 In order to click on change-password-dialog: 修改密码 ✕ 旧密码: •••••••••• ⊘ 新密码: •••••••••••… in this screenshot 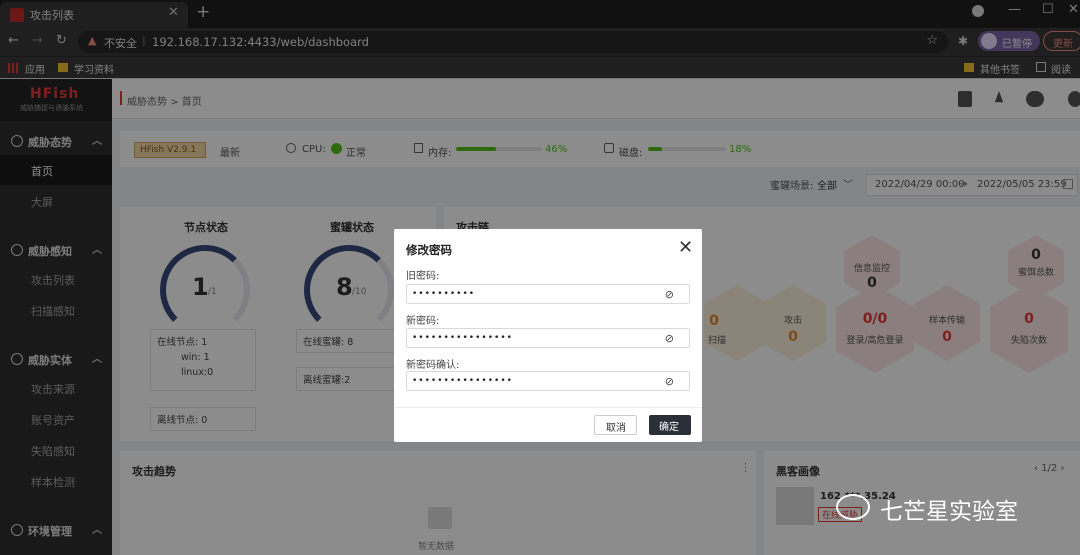, I will do `click(548, 335)`.